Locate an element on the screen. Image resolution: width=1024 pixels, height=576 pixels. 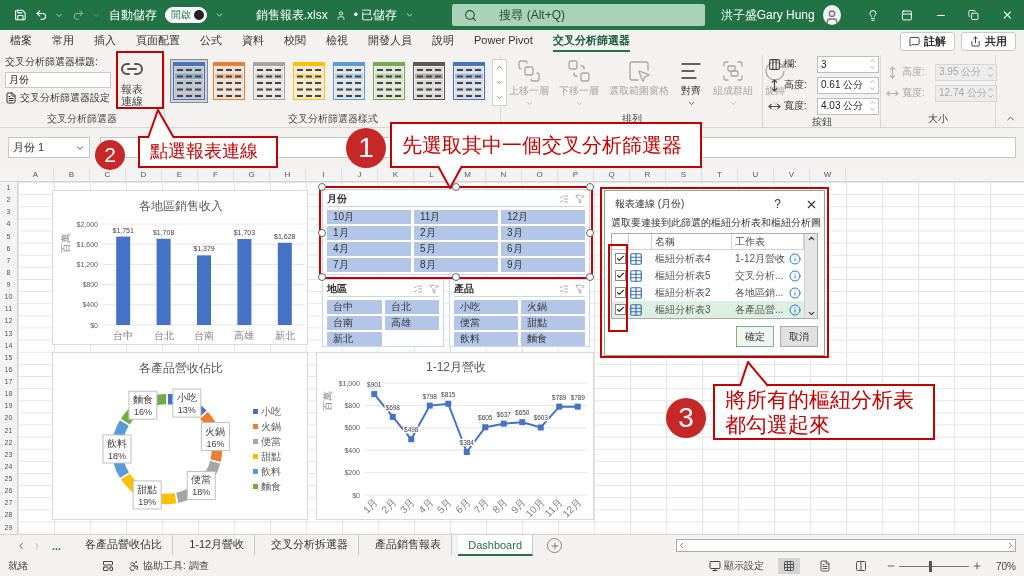
sheet-tab: Dashboard is located at coordinates (496, 545).